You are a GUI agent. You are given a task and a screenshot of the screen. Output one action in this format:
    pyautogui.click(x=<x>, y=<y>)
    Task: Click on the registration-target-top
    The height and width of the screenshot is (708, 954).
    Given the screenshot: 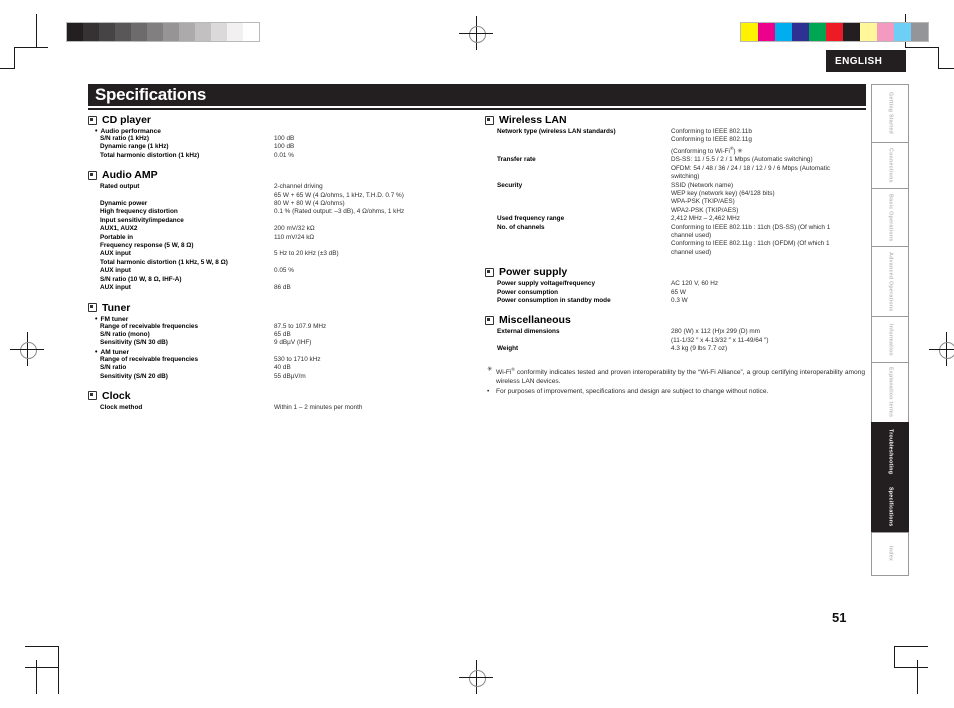 What is the action you would take?
    pyautogui.click(x=476, y=33)
    